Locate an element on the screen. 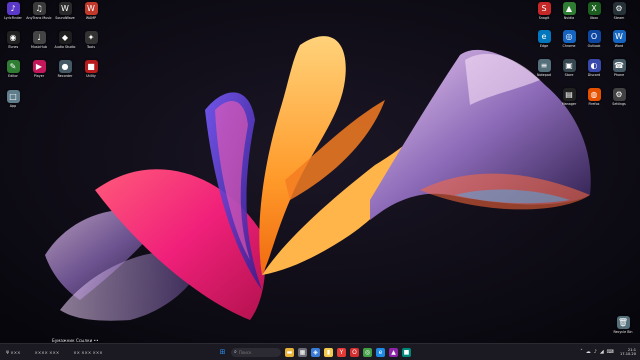 The height and width of the screenshot is (360, 640). onedrive-icon: ☁ is located at coordinates (588, 352).